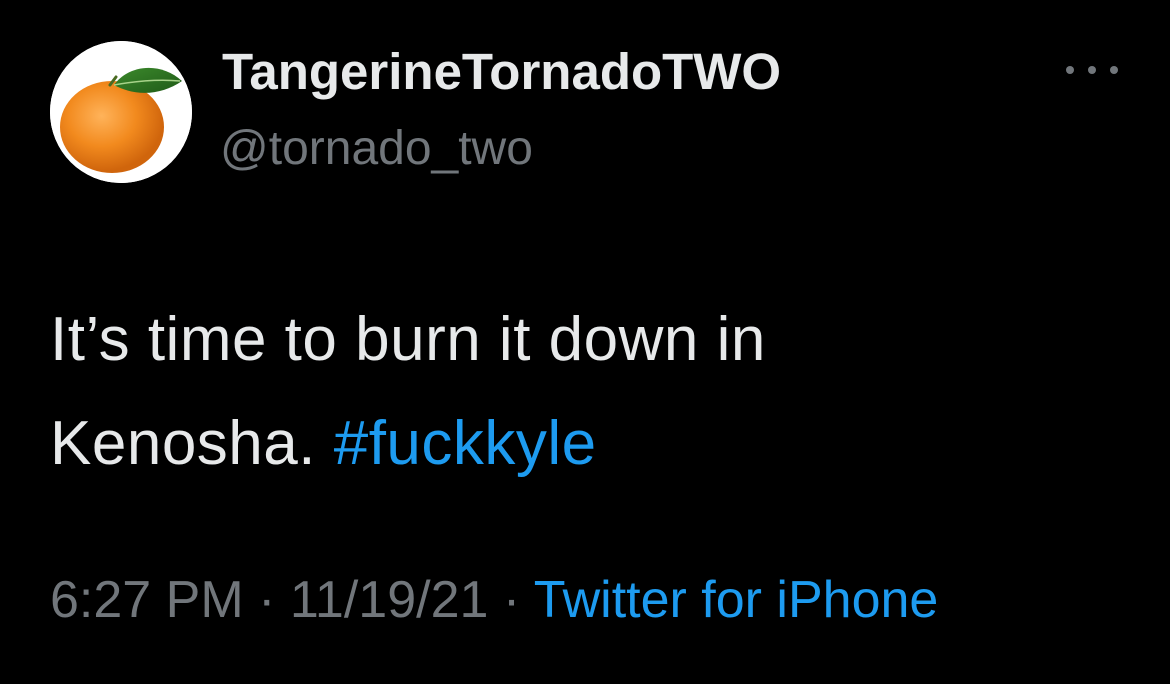  I want to click on source-link: Twitter for iPhone, so click(736, 600).